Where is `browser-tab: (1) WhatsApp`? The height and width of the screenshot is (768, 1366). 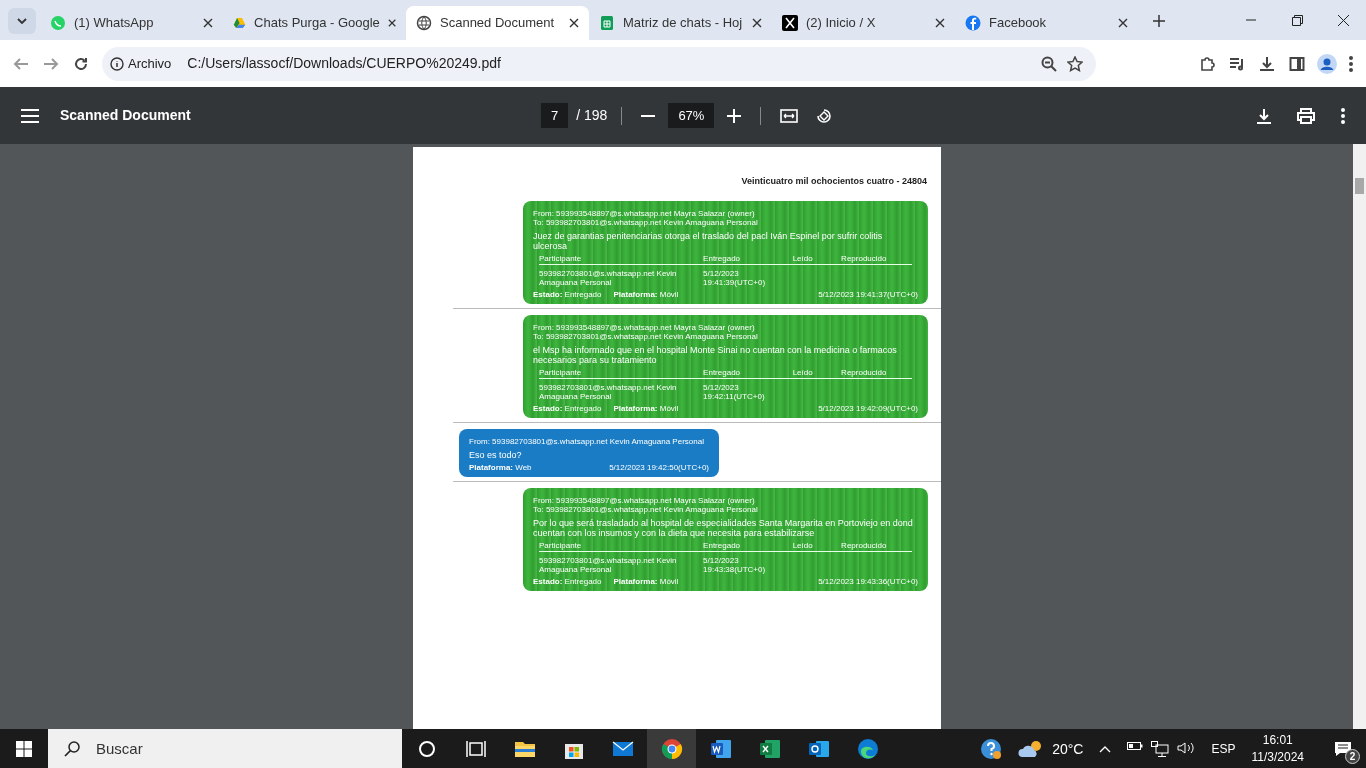 browser-tab: (1) WhatsApp is located at coordinates (131, 23).